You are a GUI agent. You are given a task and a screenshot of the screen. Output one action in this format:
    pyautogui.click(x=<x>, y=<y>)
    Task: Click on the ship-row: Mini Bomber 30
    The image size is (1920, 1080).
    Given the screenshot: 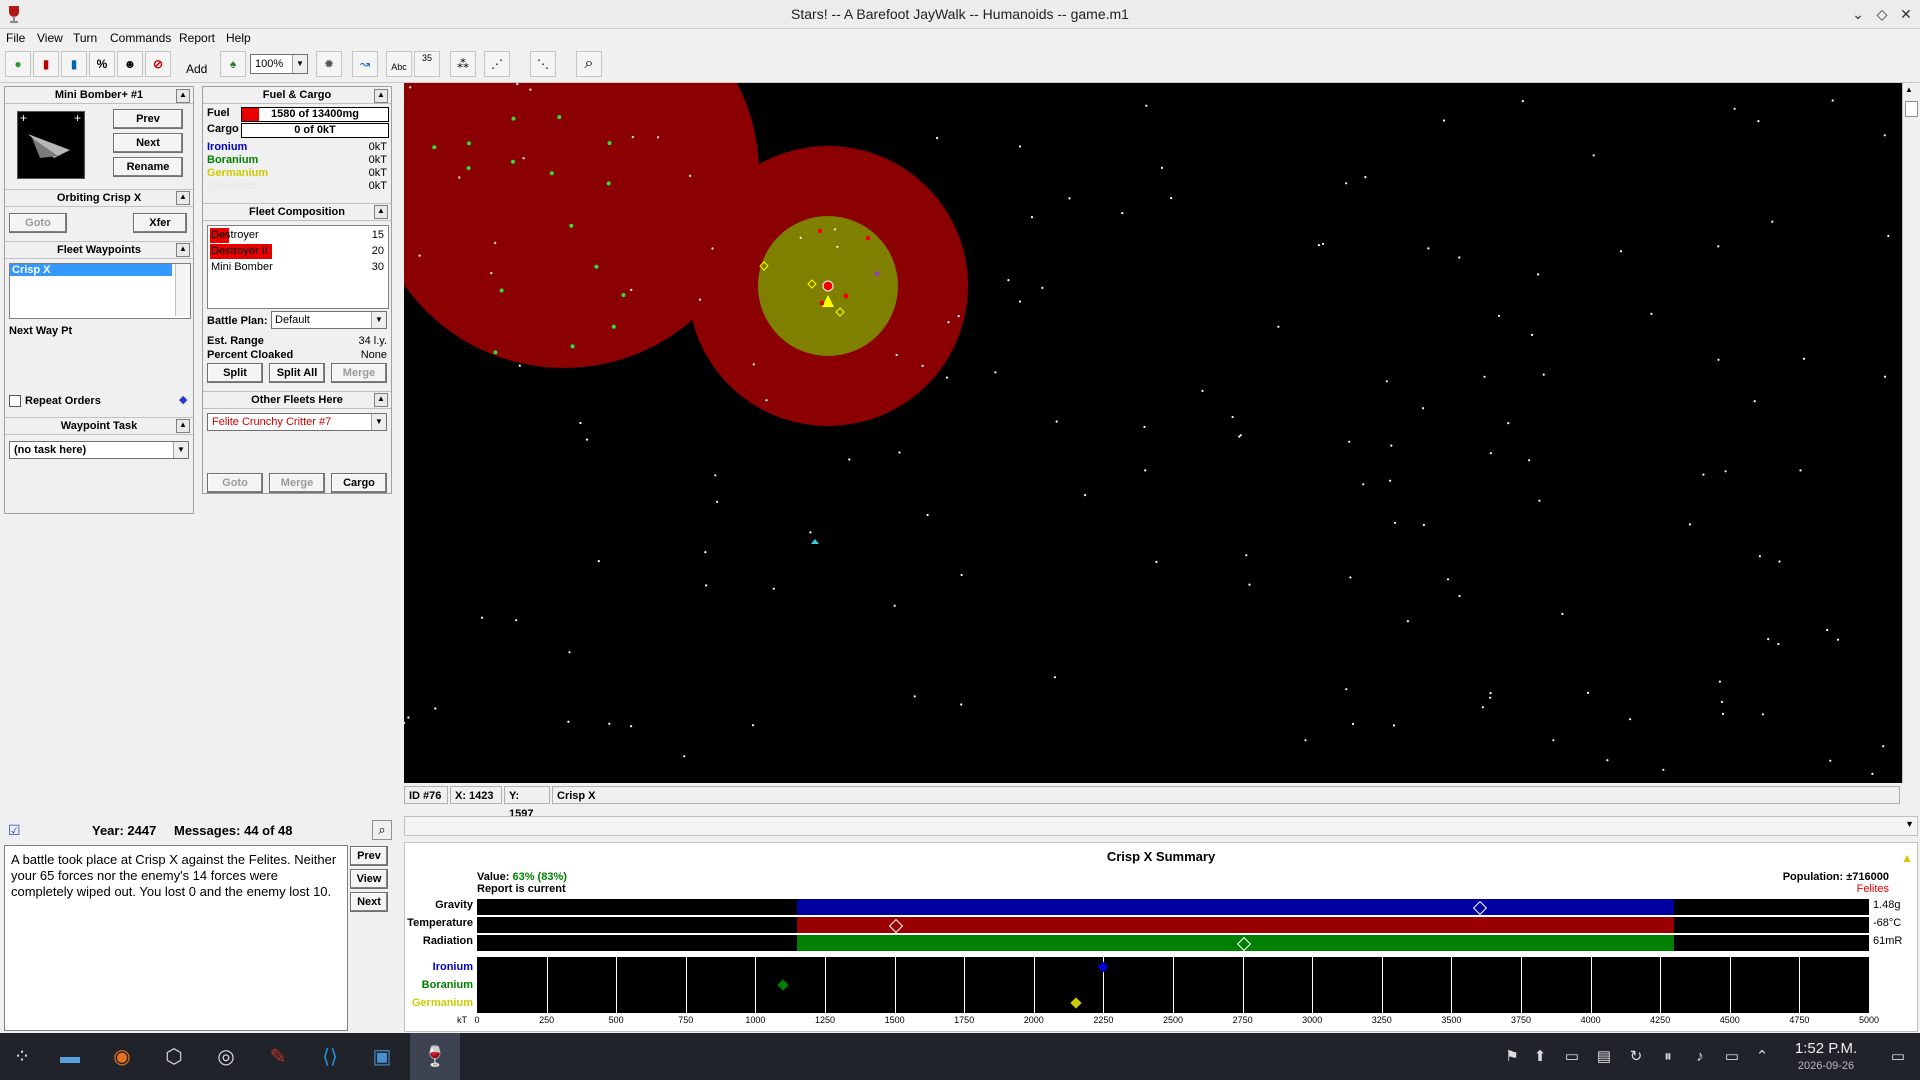 What is the action you would take?
    pyautogui.click(x=297, y=267)
    